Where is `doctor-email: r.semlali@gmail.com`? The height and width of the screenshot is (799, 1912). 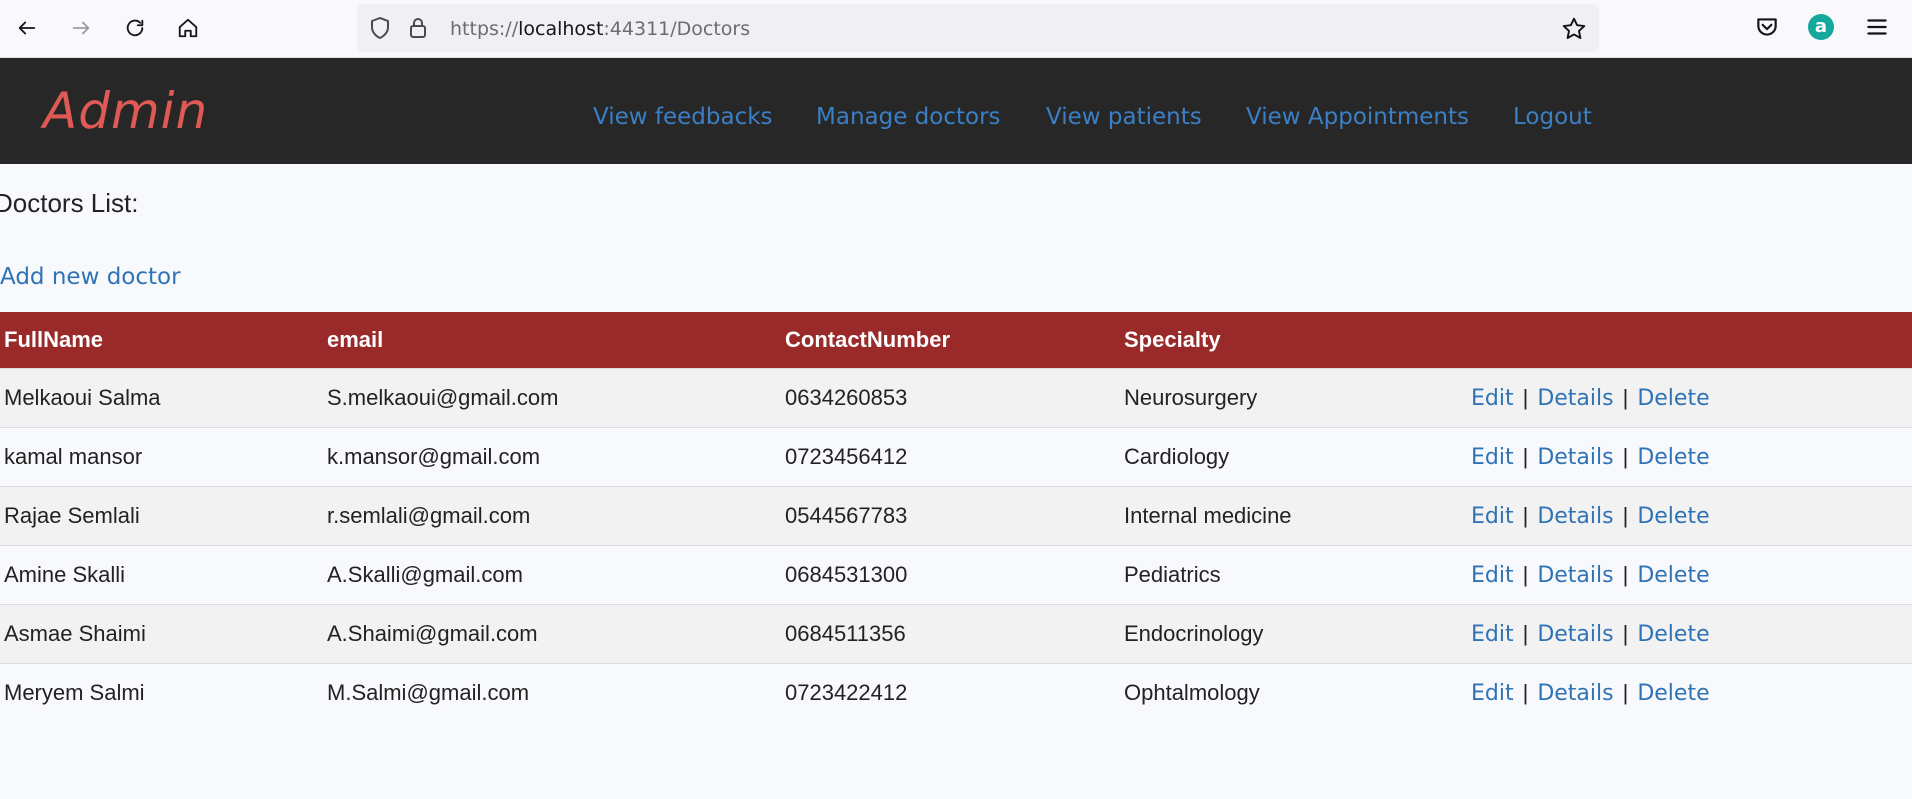 doctor-email: r.semlali@gmail.com is located at coordinates (552, 515).